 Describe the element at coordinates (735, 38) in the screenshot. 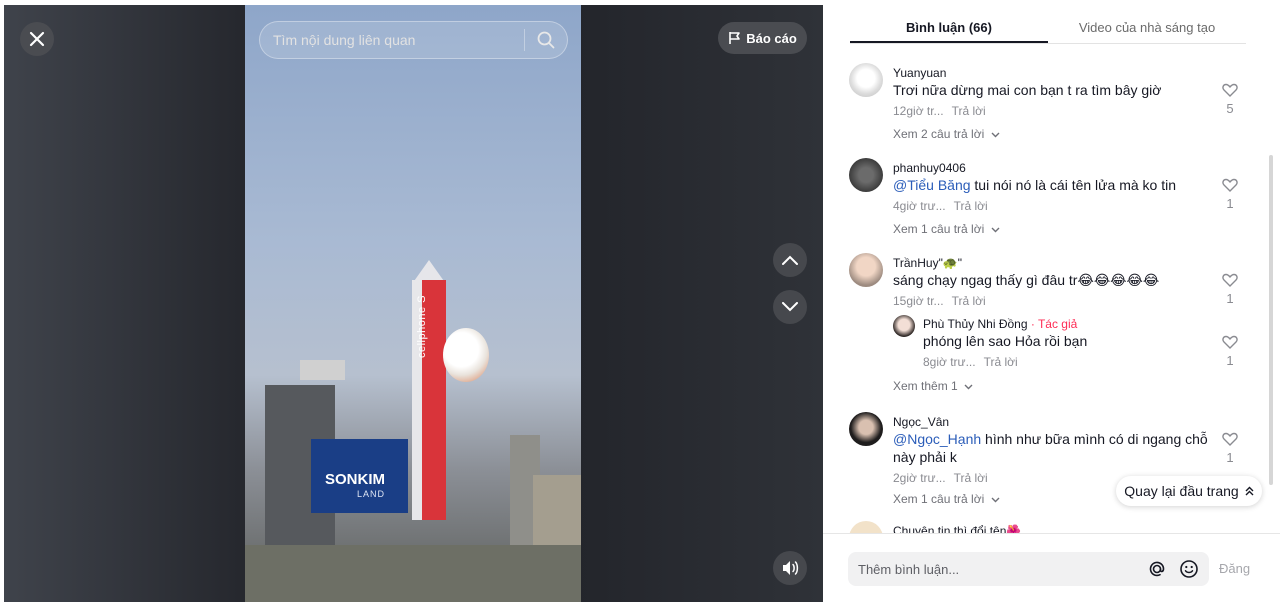

I see `flag-icon` at that location.